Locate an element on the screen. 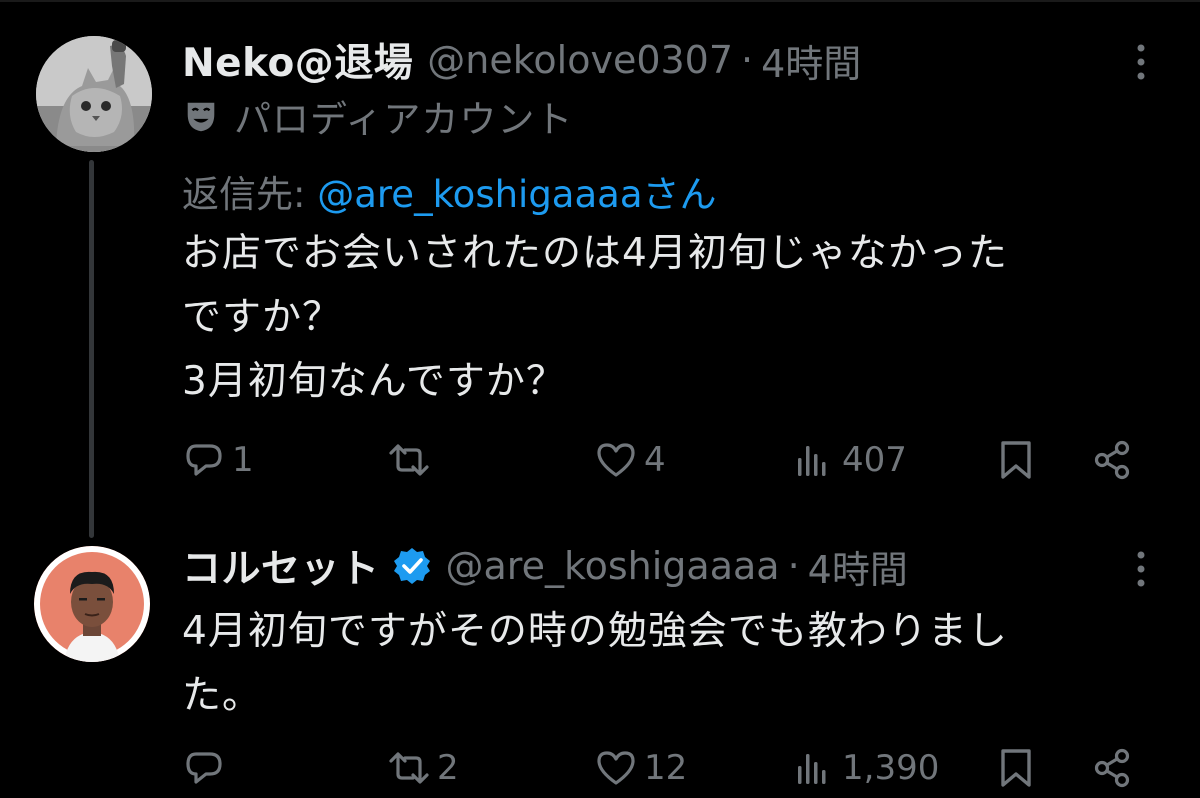 The height and width of the screenshot is (798, 1200). thread-connector-line is located at coordinates (91, 349).